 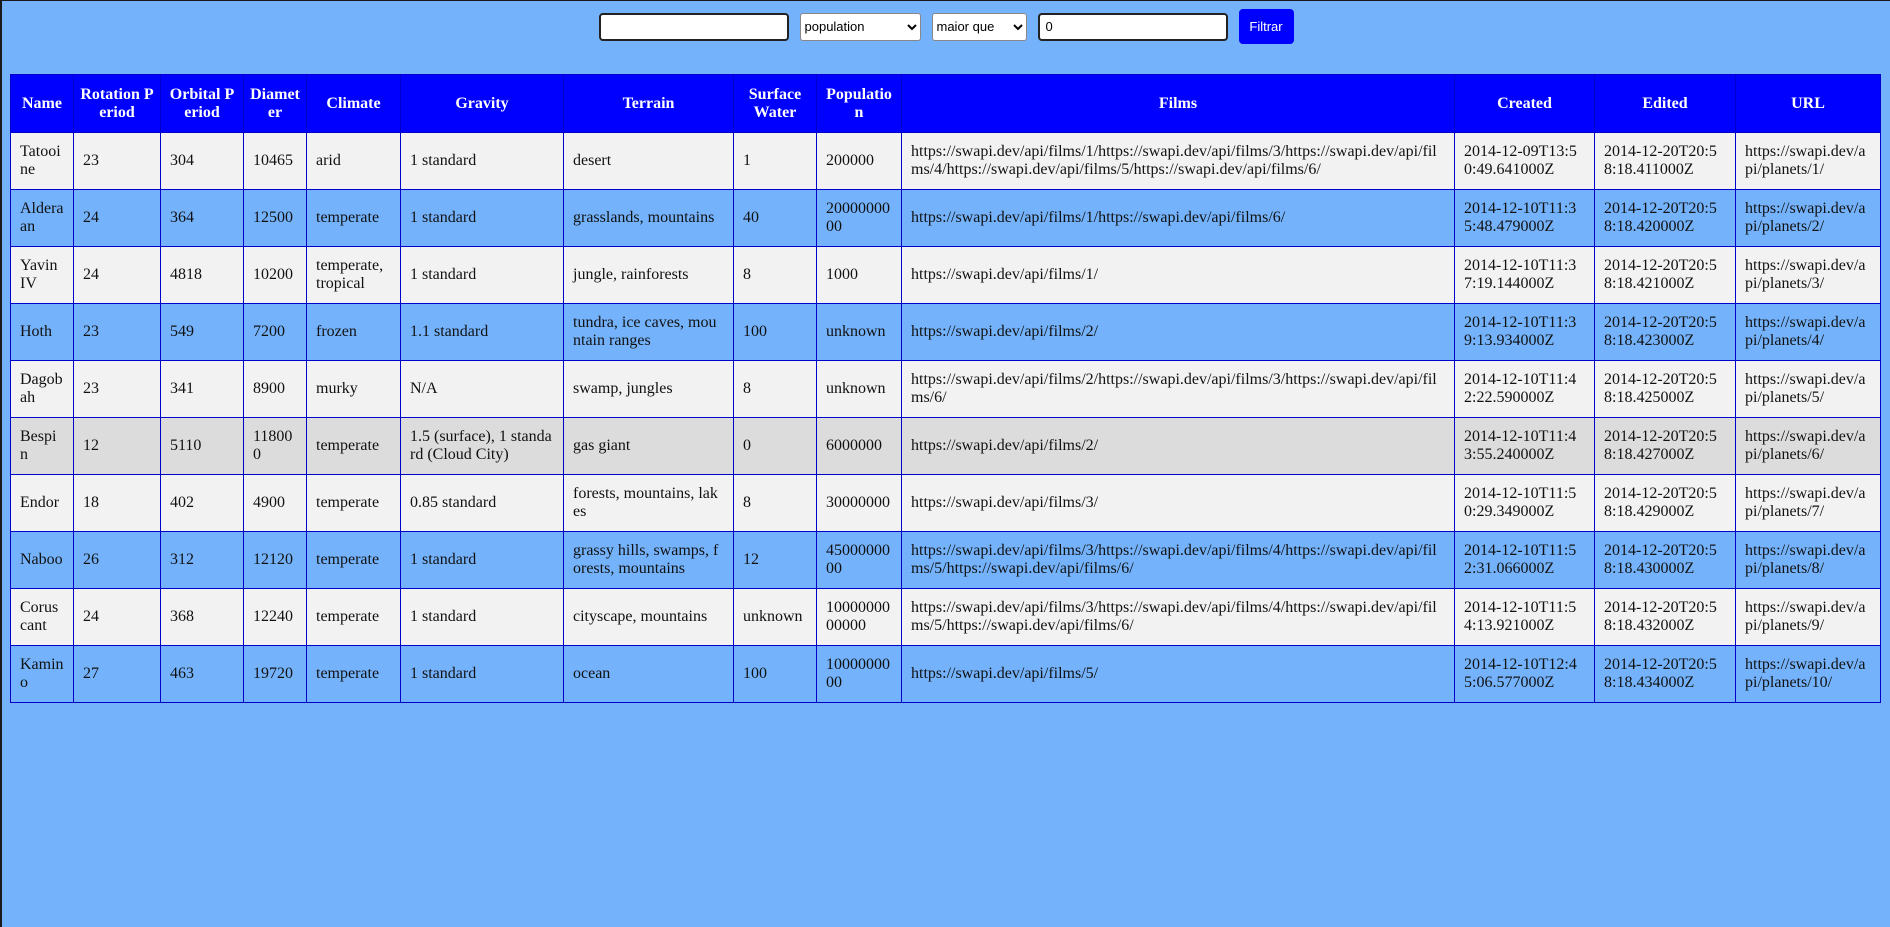 What do you see at coordinates (202, 275) in the screenshot?
I see `table-cell: 4818` at bounding box center [202, 275].